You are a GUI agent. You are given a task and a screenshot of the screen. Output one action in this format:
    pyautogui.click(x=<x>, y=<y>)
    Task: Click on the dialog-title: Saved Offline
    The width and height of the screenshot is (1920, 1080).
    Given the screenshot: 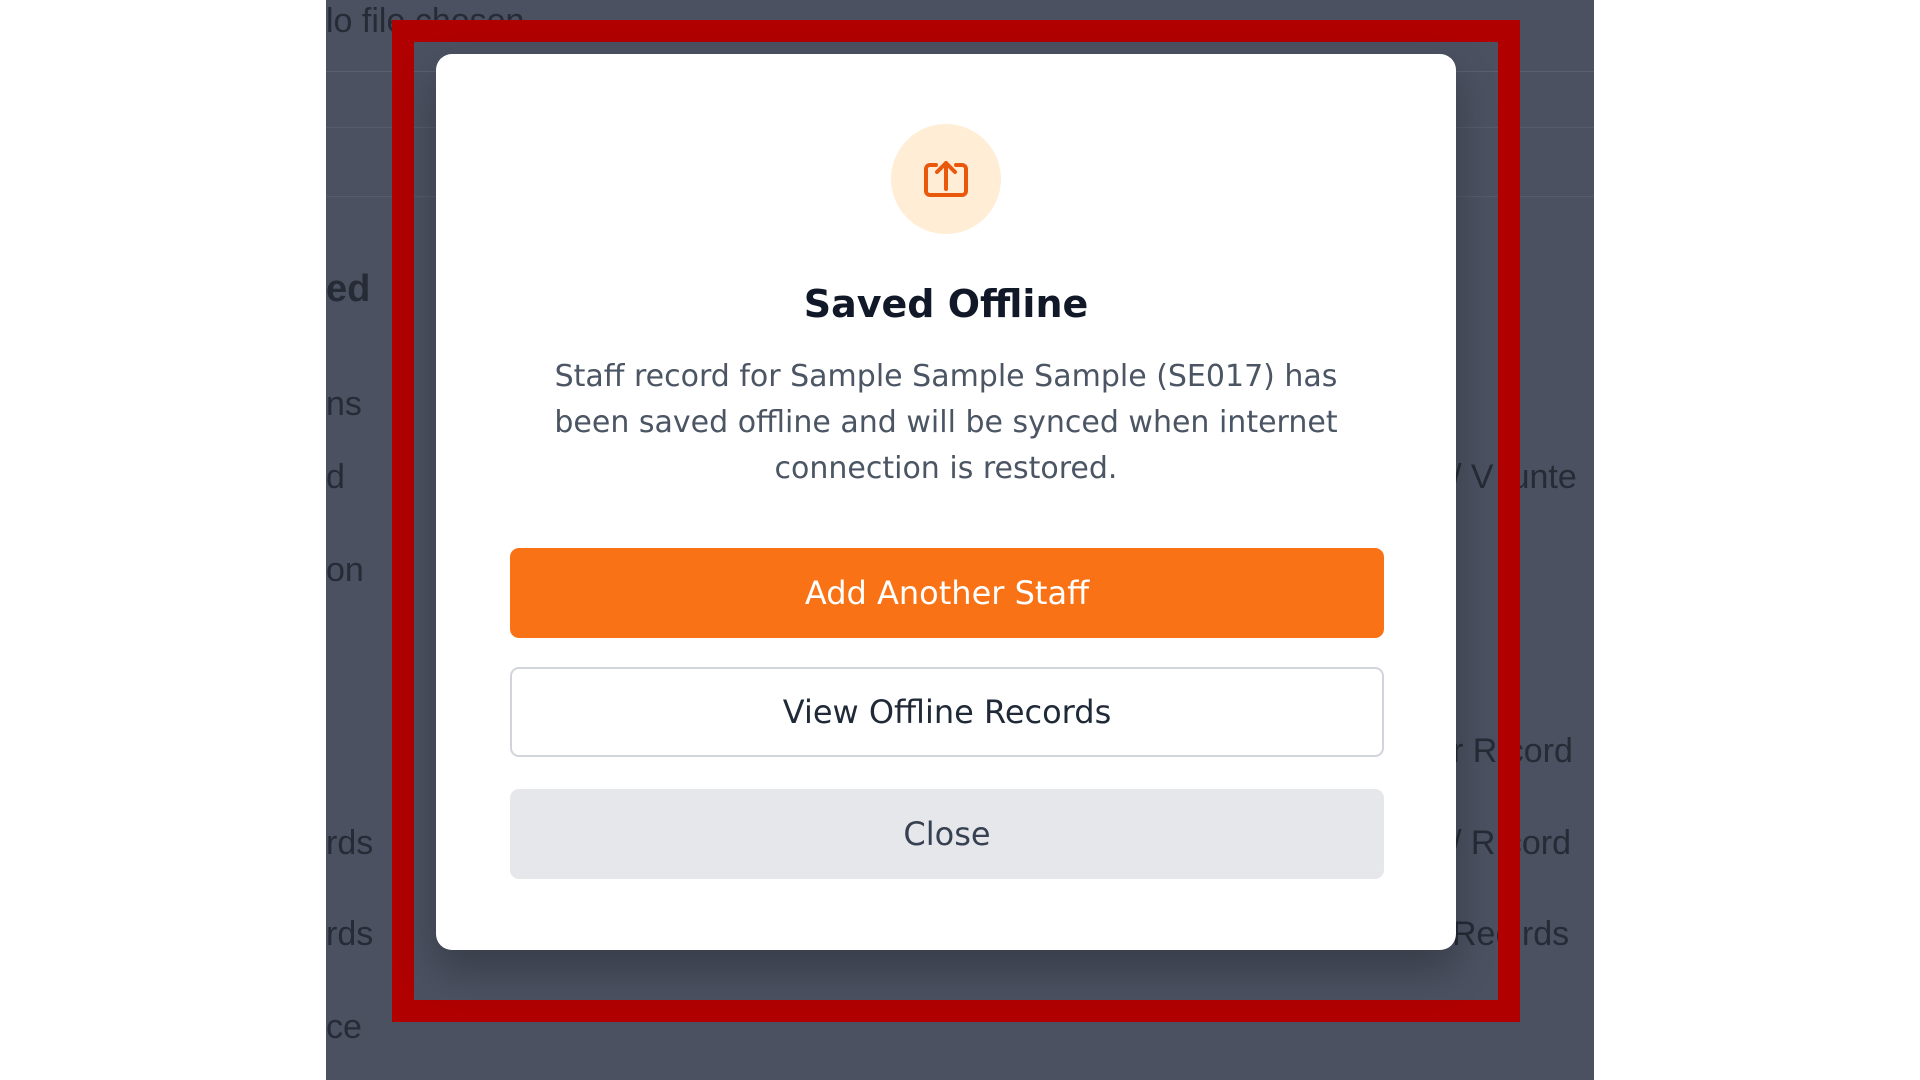 What is the action you would take?
    pyautogui.click(x=946, y=304)
    